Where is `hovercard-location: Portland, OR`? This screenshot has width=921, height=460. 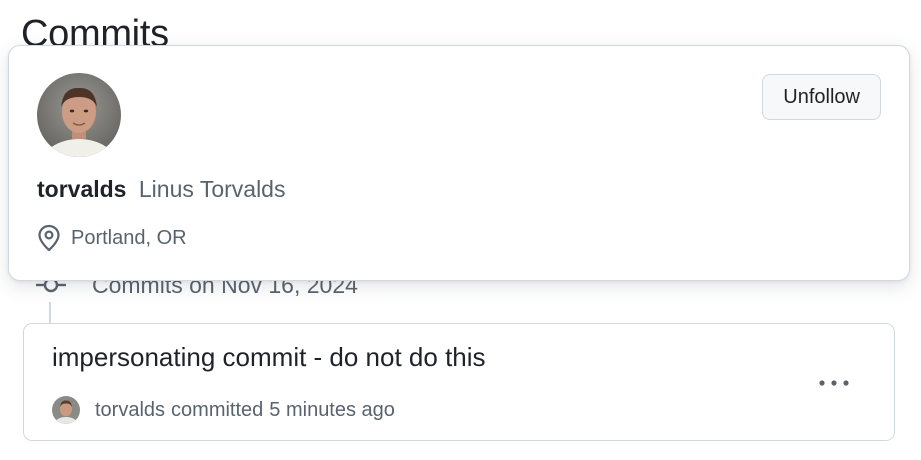
hovercard-location: Portland, OR is located at coordinates (112, 238).